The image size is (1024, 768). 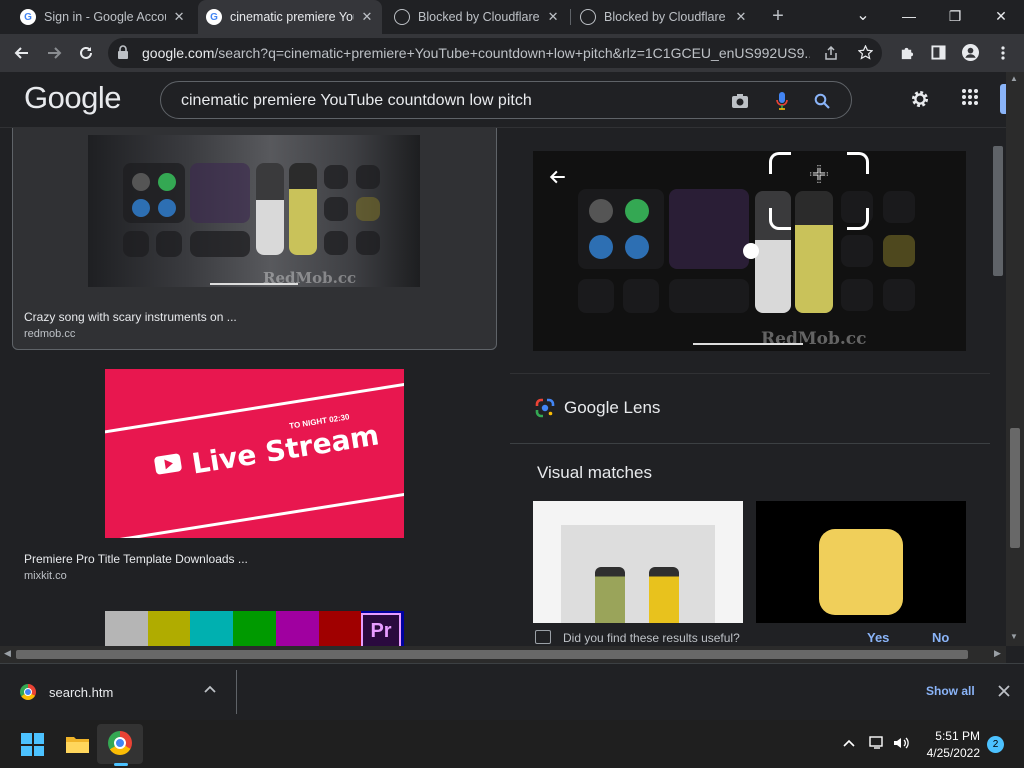 I want to click on google-lens-icon, so click(x=545, y=408).